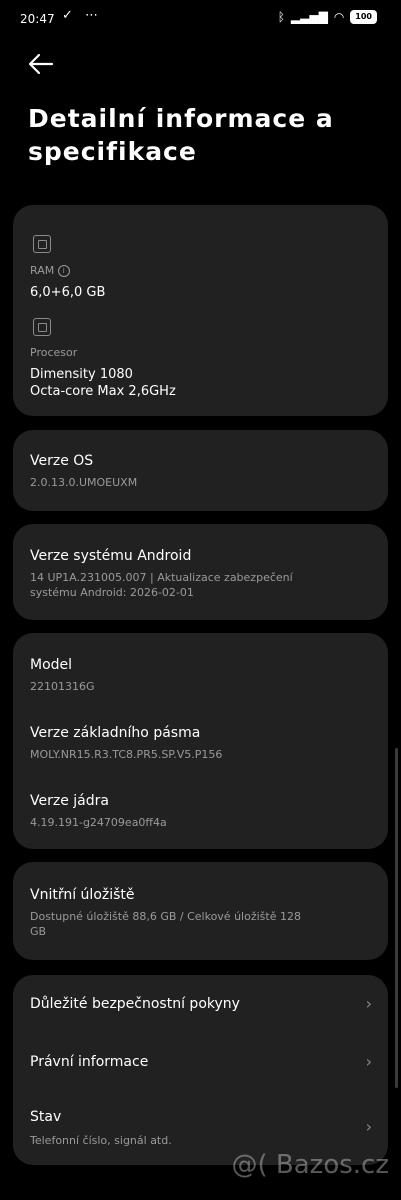 The width and height of the screenshot is (401, 1200). What do you see at coordinates (54, 352) in the screenshot?
I see `processor-label: Procesor` at bounding box center [54, 352].